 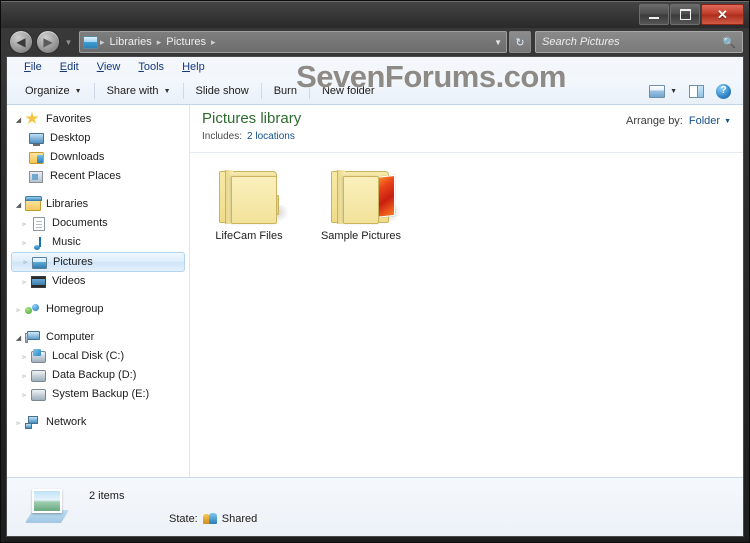 I want to click on address-dropdown-icon: ▼, so click(x=498, y=42).